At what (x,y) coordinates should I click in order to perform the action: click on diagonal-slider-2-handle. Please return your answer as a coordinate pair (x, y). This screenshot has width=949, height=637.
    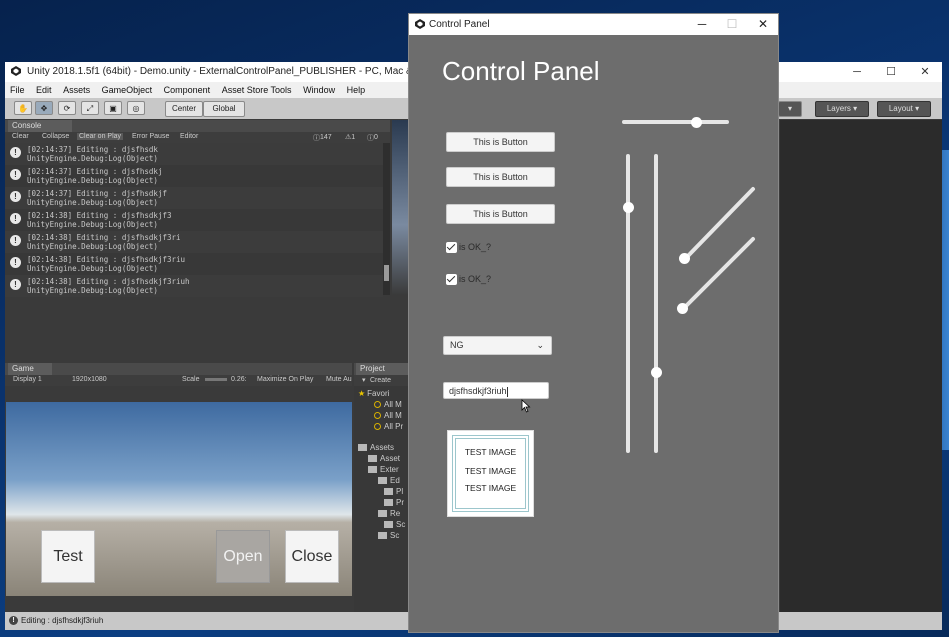
    Looking at the image, I should click on (682, 308).